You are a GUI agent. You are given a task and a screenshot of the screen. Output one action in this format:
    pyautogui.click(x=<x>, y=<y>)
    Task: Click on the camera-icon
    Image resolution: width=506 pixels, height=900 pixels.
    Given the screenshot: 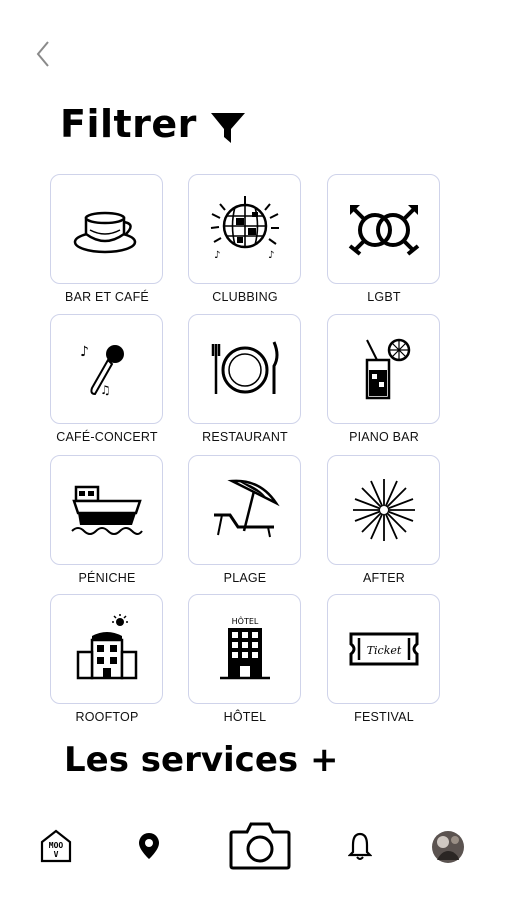 What is the action you would take?
    pyautogui.click(x=260, y=846)
    